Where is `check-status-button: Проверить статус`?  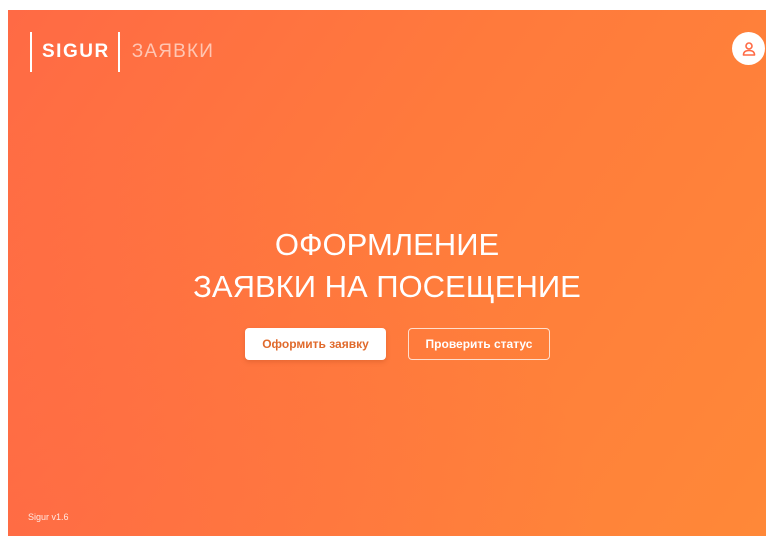
check-status-button: Проверить статус is located at coordinates (479, 344).